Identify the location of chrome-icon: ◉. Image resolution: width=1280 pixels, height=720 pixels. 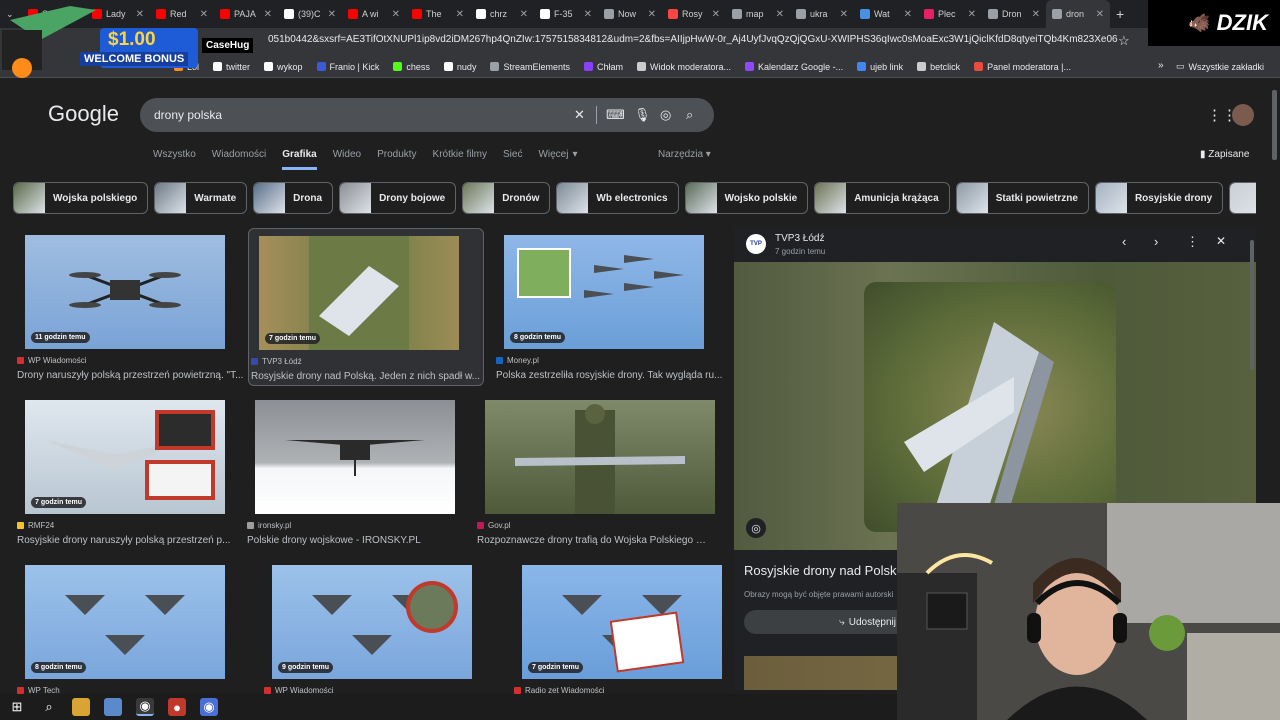
(145, 707).